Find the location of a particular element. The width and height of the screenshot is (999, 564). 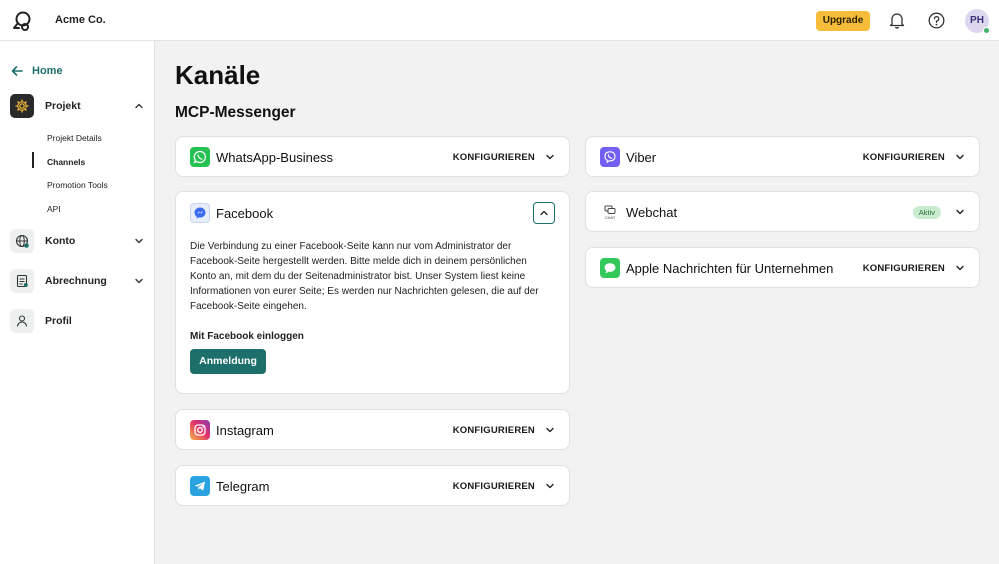

bell-icon is located at coordinates (897, 20).